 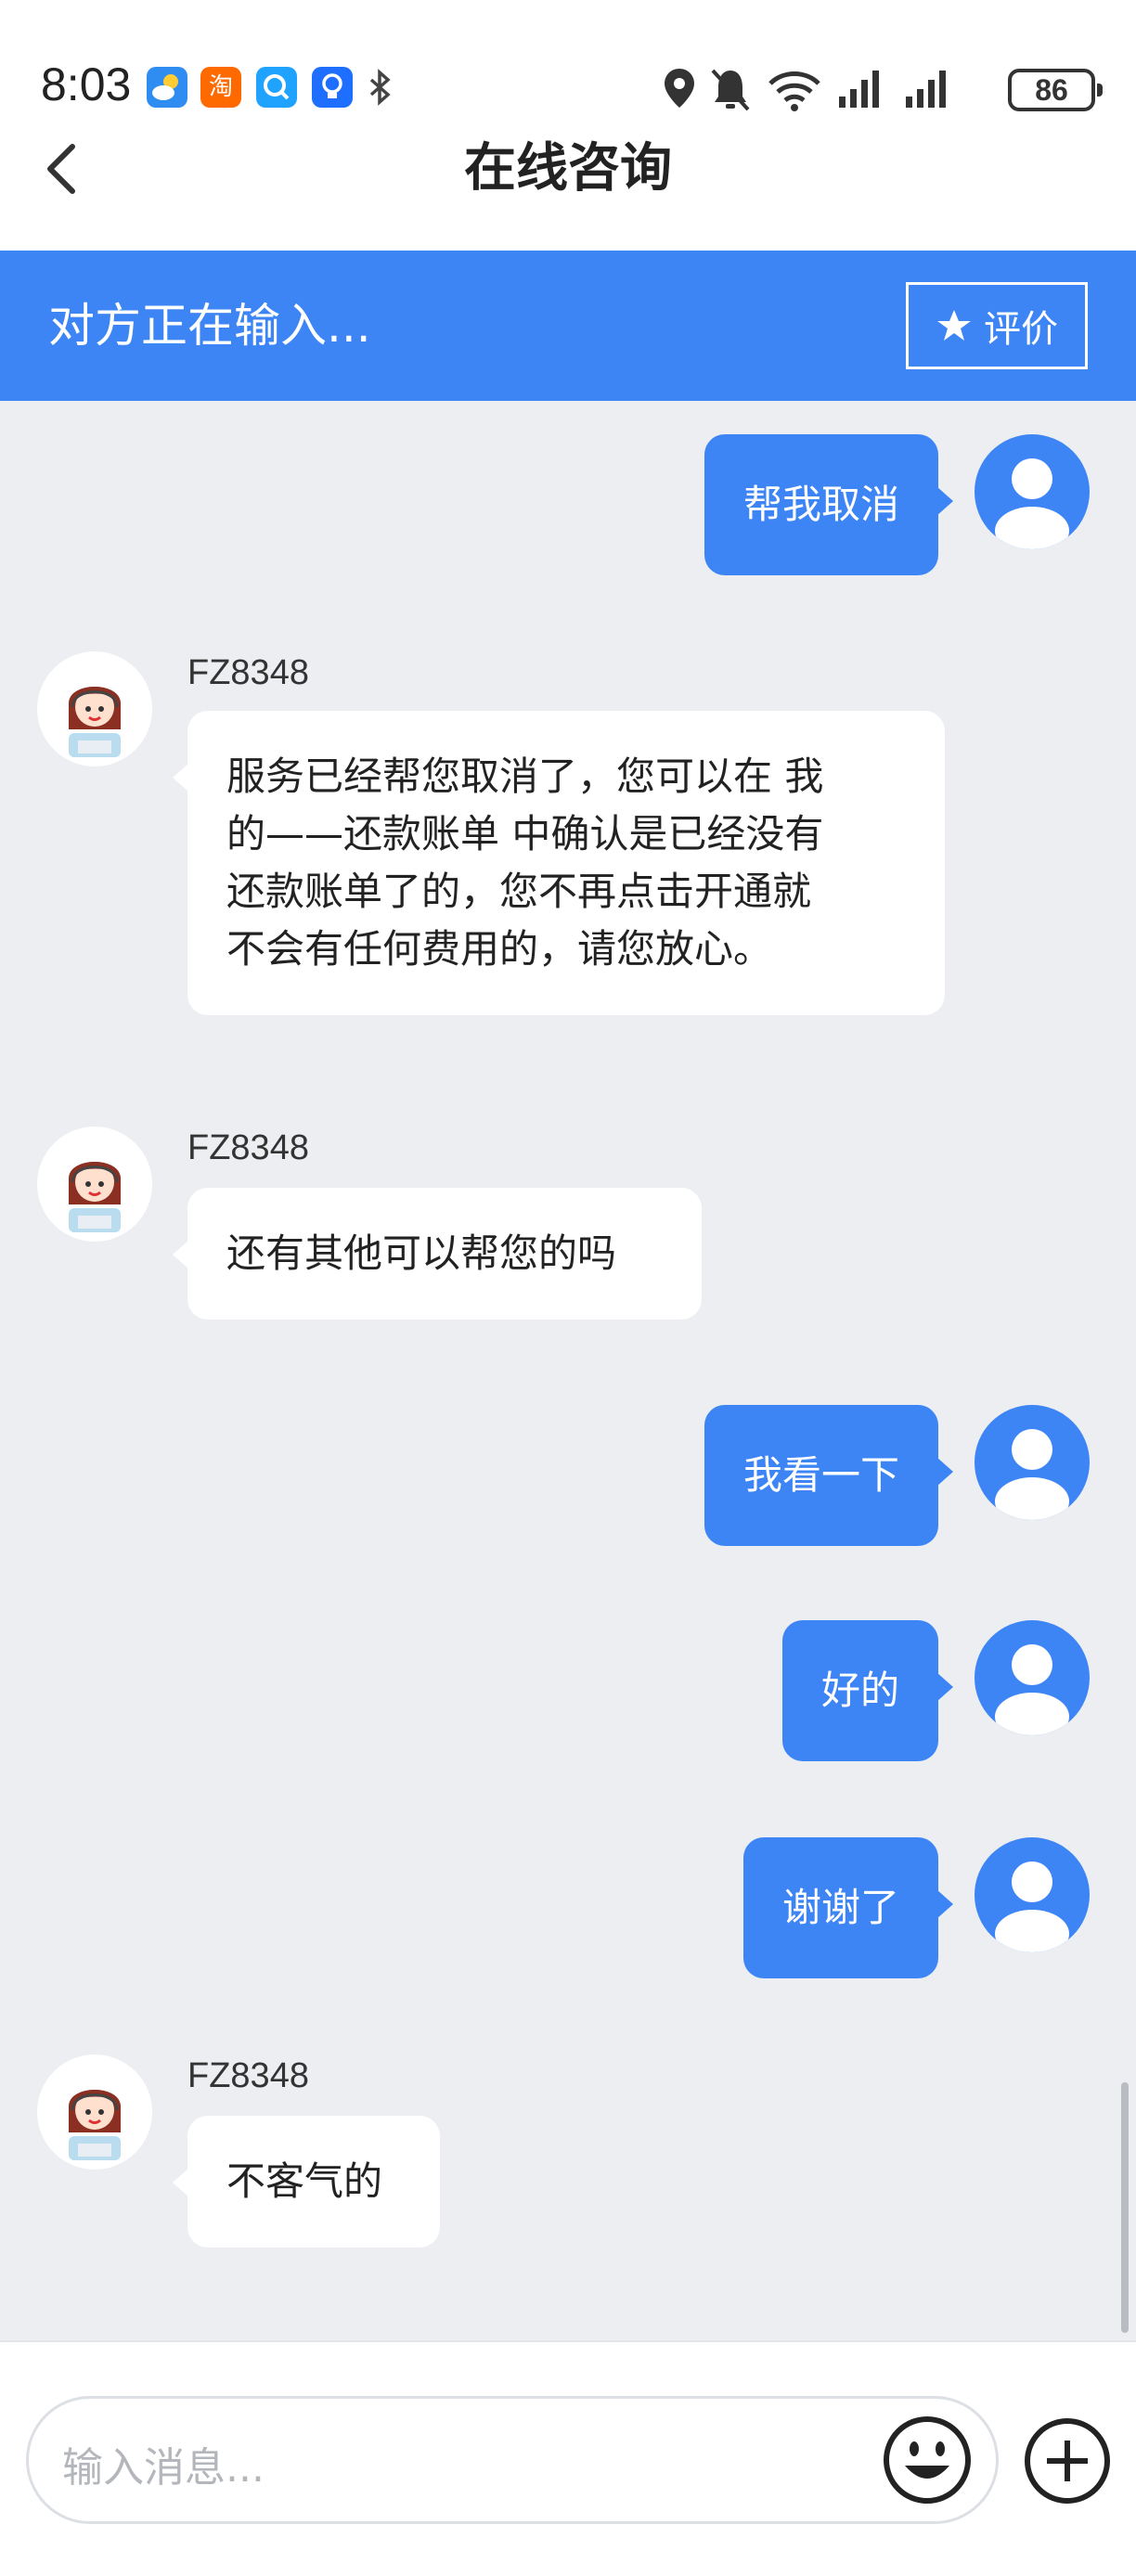 What do you see at coordinates (568, 326) in the screenshot?
I see `status-banner: 对方正在输入... 评价` at bounding box center [568, 326].